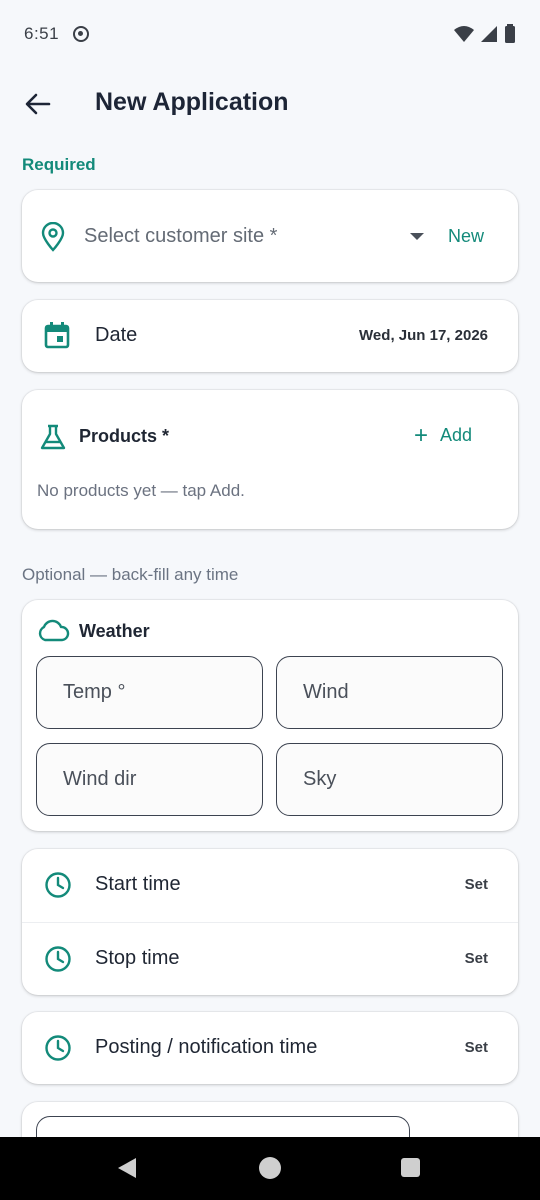 This screenshot has width=540, height=1200. Describe the element at coordinates (181, 236) in the screenshot. I see `customer-site-placeholder: Select customer site *` at that location.